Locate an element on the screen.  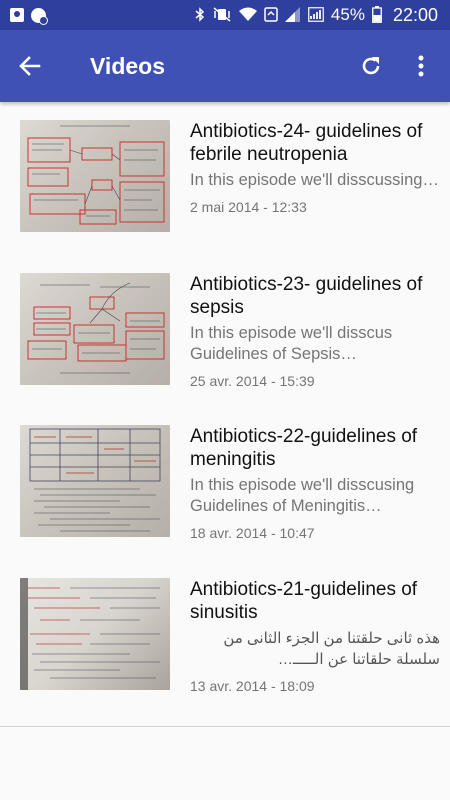
video-title: Antibiotics-21-guidelines of sinusitis is located at coordinates (304, 600).